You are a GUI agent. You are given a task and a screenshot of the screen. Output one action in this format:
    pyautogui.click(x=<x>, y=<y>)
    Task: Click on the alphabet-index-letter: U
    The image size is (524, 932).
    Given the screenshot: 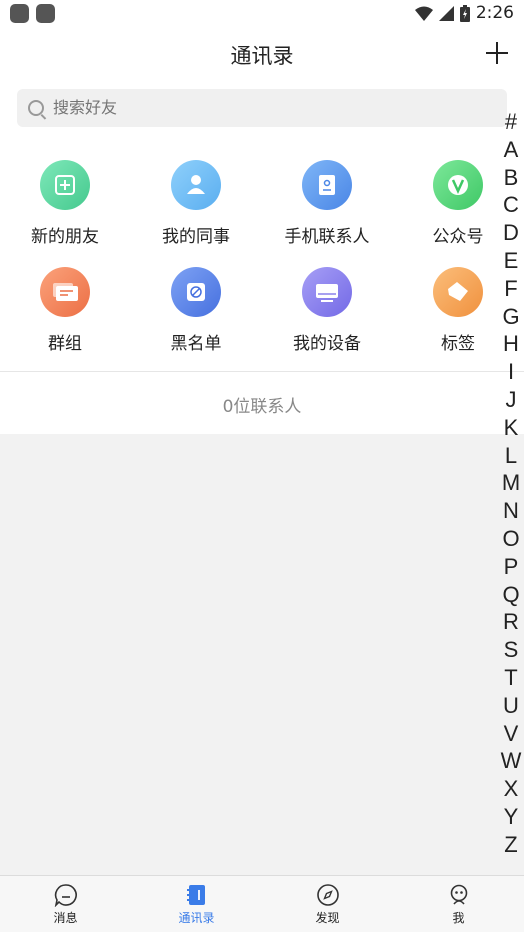 What is the action you would take?
    pyautogui.click(x=511, y=706)
    